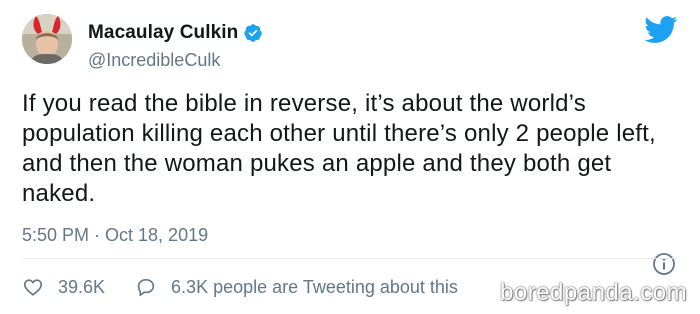  I want to click on like-button: 39.6K, so click(63, 287).